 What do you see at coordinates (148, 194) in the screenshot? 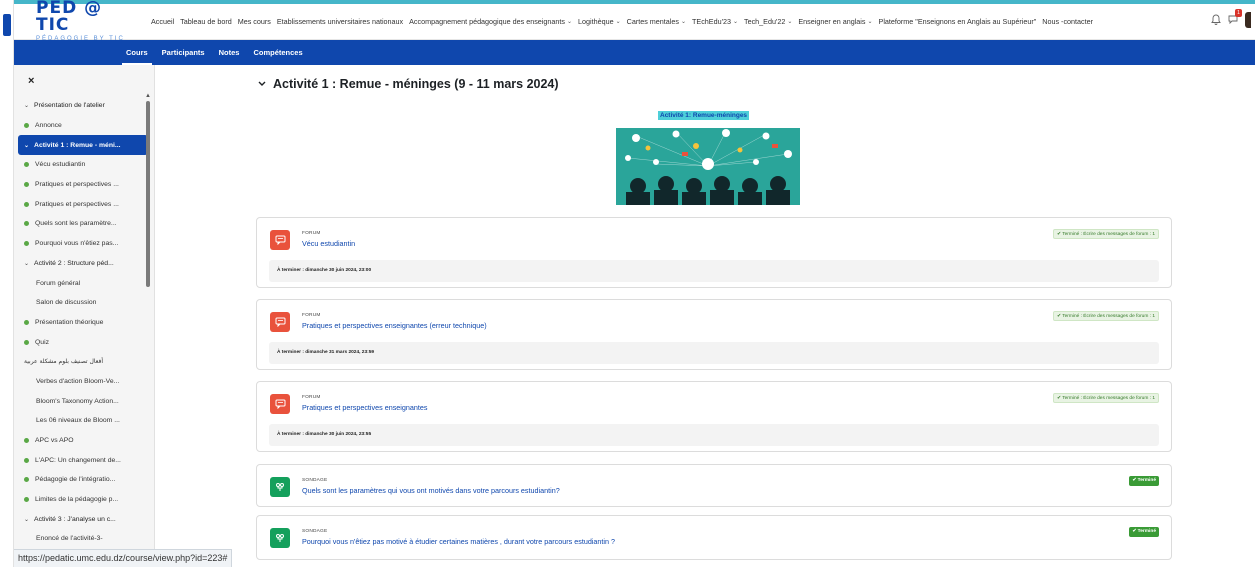
I see `drawer-scrollbar` at bounding box center [148, 194].